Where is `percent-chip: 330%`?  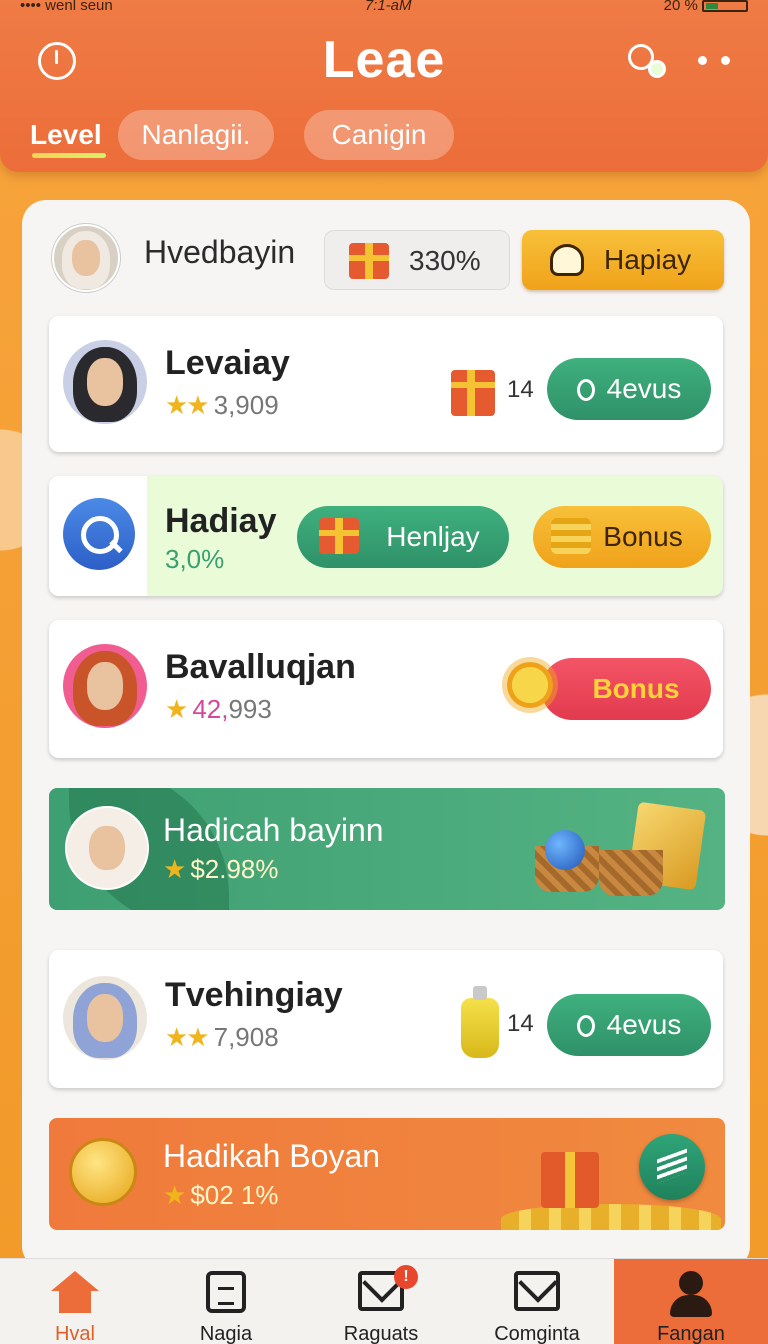
percent-chip: 330% is located at coordinates (417, 260).